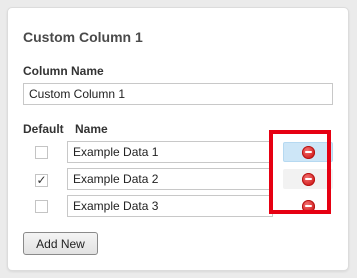 This screenshot has width=357, height=278. Describe the element at coordinates (170, 152) in the screenshot. I see `row-name-input-1: Example Data 1` at that location.